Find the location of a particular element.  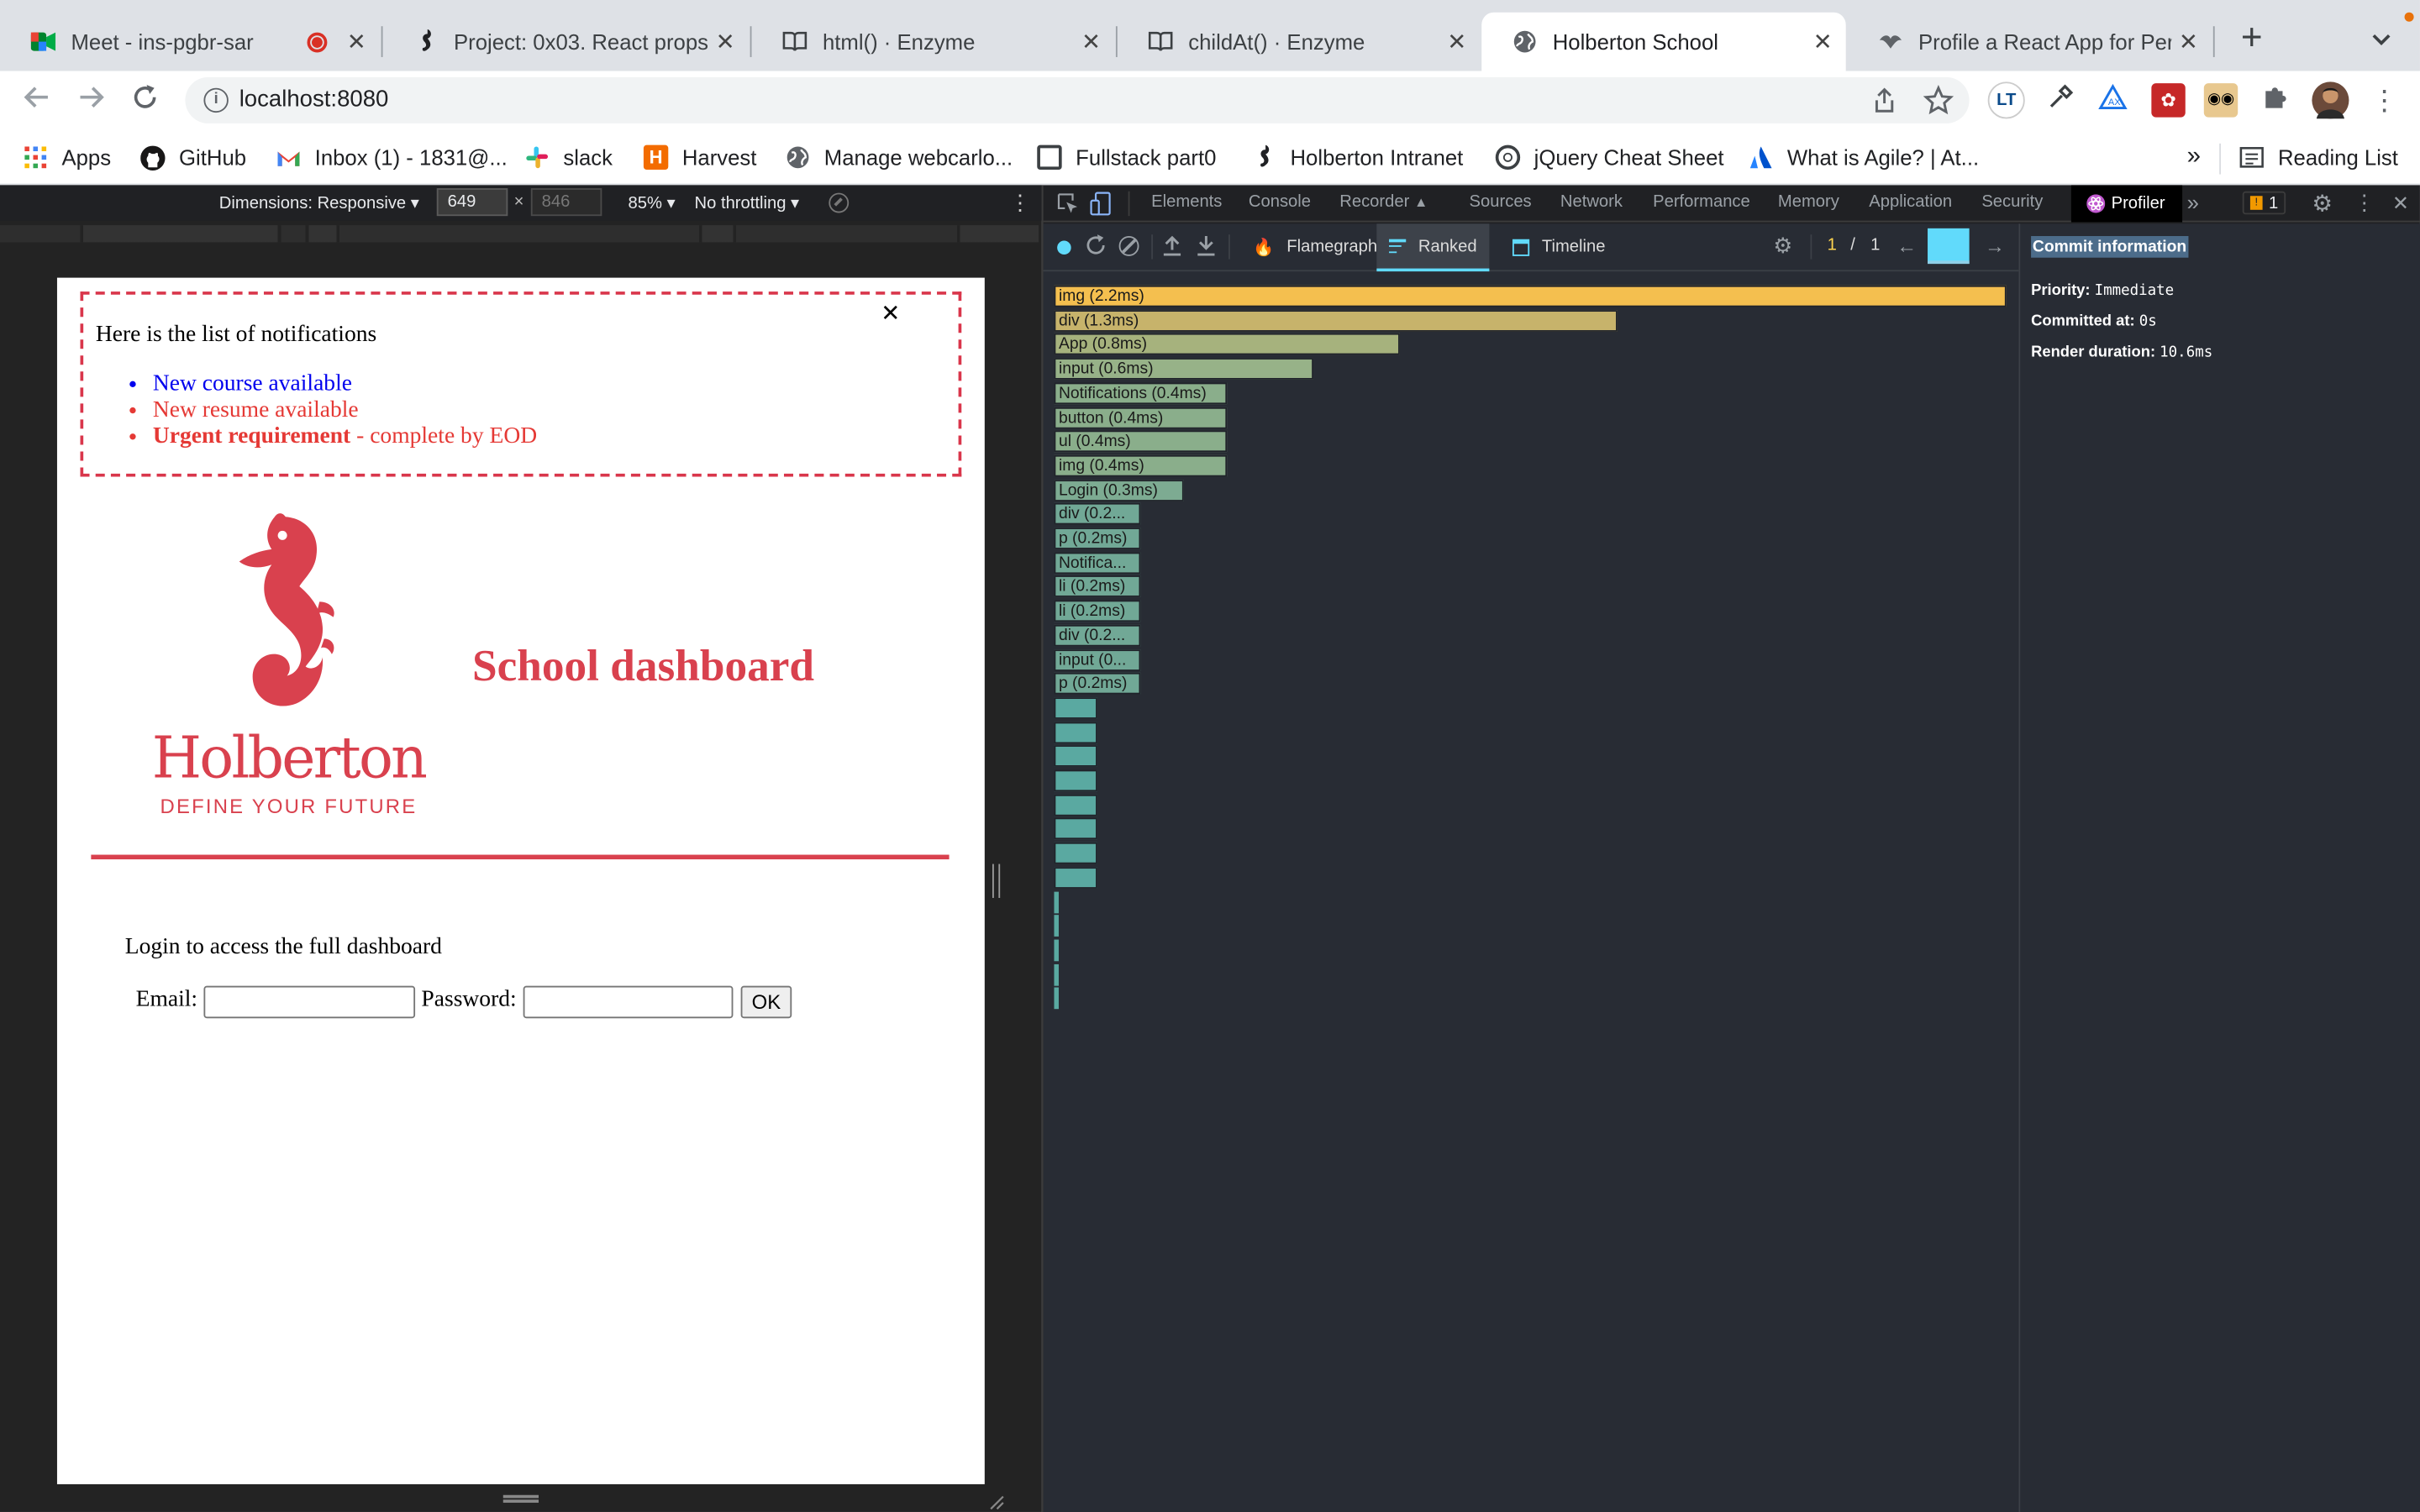

cookie-extension-icon: ◉◉ is located at coordinates (2220, 100).